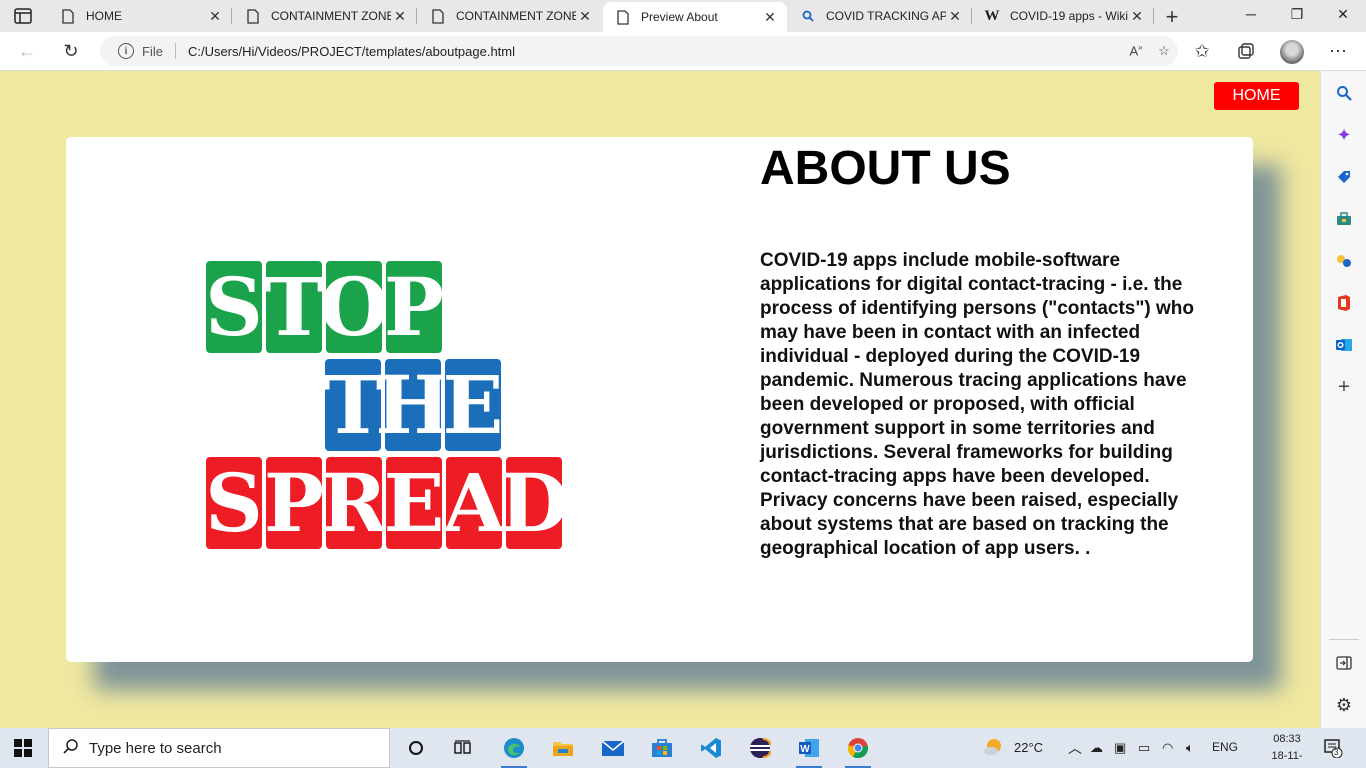 This screenshot has width=1366, height=768. Describe the element at coordinates (1167, 748) in the screenshot. I see `wifi-icon: ◠` at that location.